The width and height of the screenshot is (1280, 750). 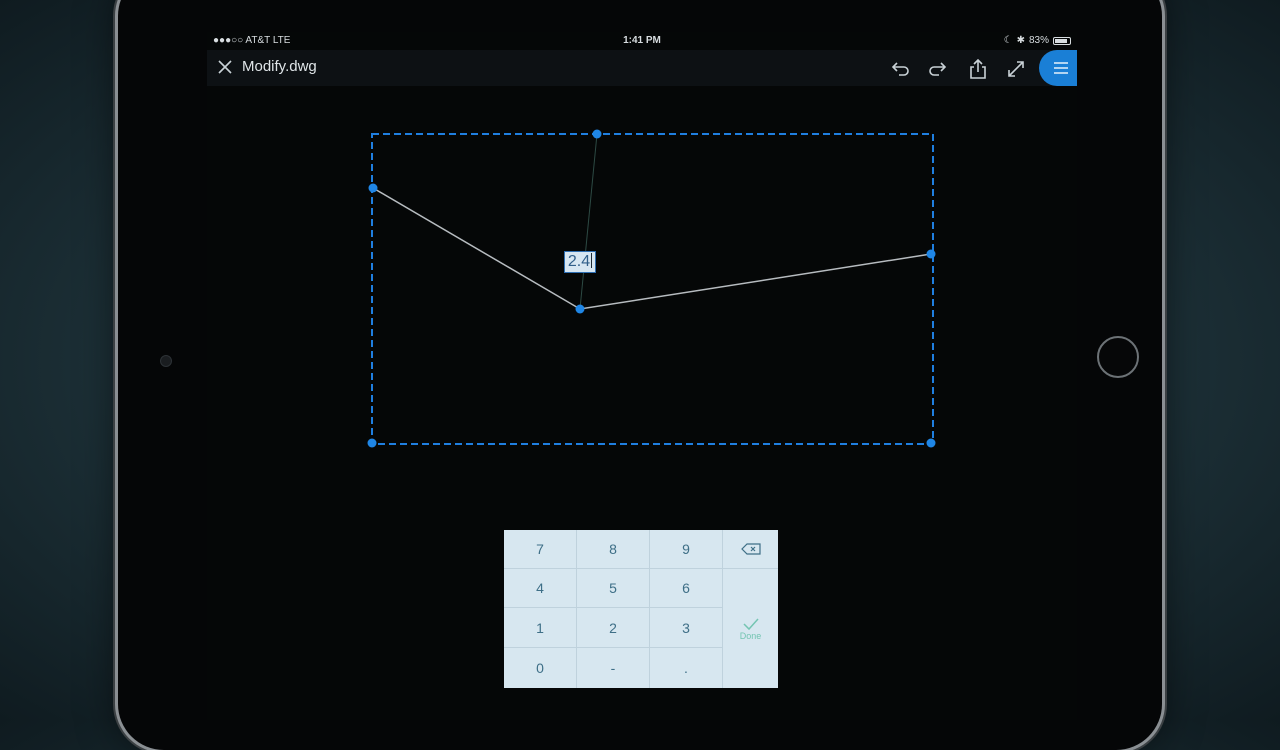 What do you see at coordinates (750, 623) in the screenshot?
I see `checkmark-icon` at bounding box center [750, 623].